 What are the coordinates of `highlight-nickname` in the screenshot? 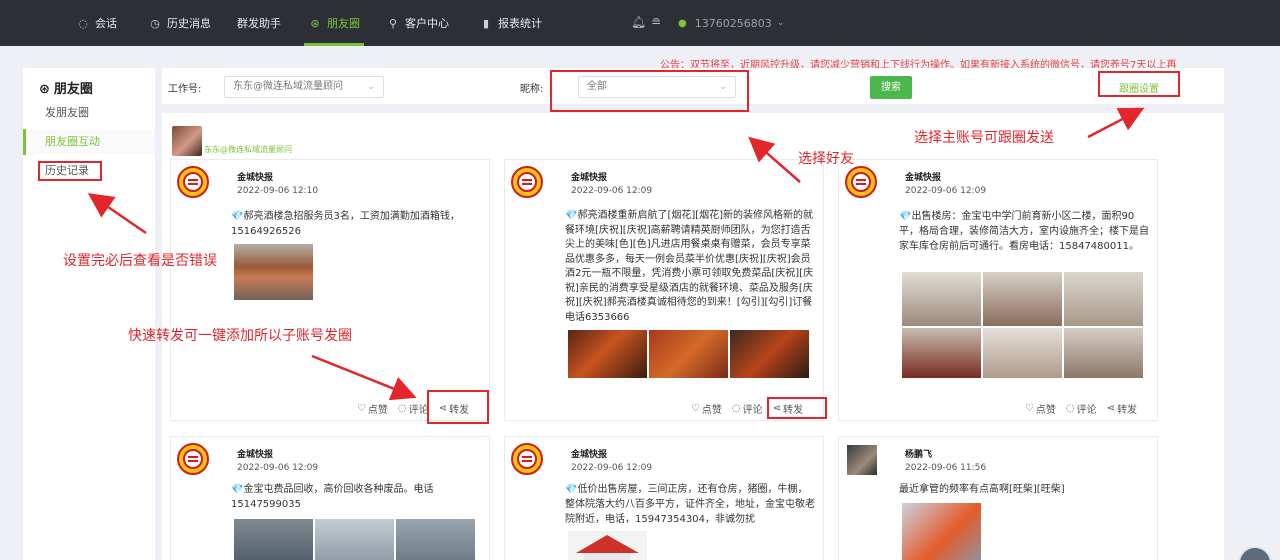 It's located at (649, 91).